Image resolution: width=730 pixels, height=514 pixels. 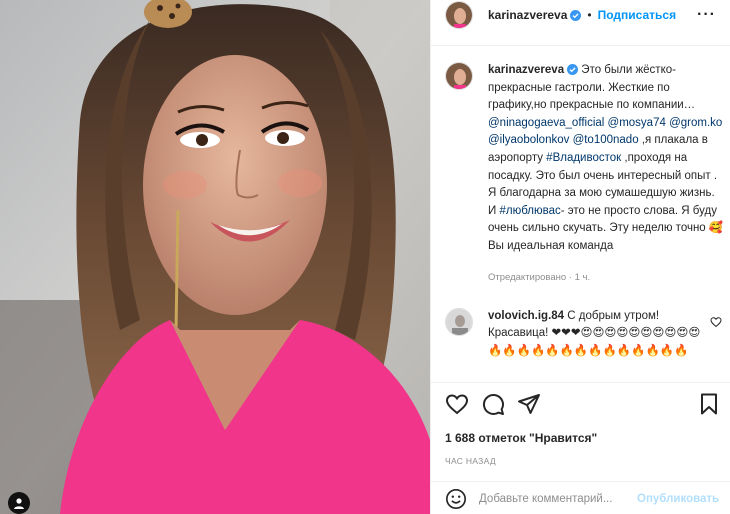 I want to click on commenter-avatar, so click(x=459, y=322).